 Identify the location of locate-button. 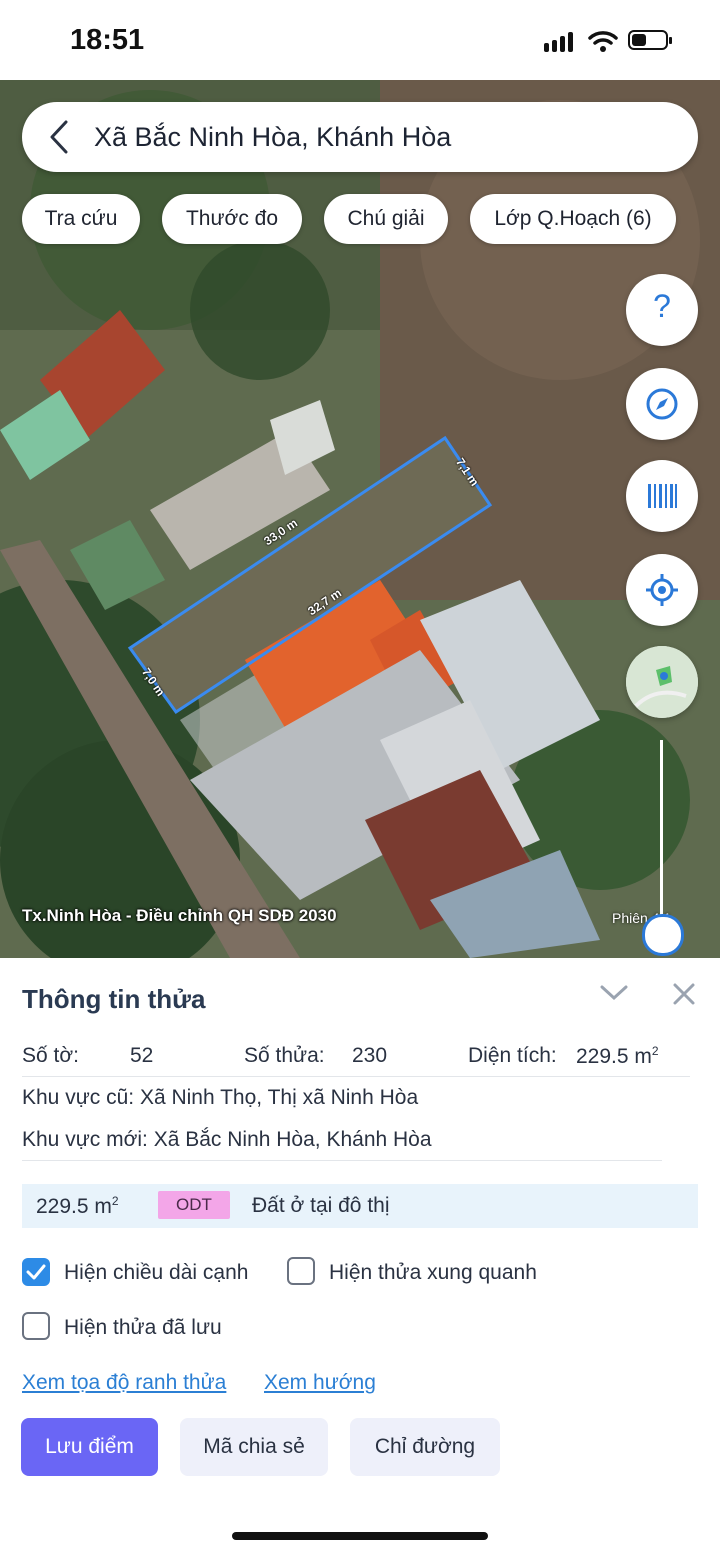
(662, 590).